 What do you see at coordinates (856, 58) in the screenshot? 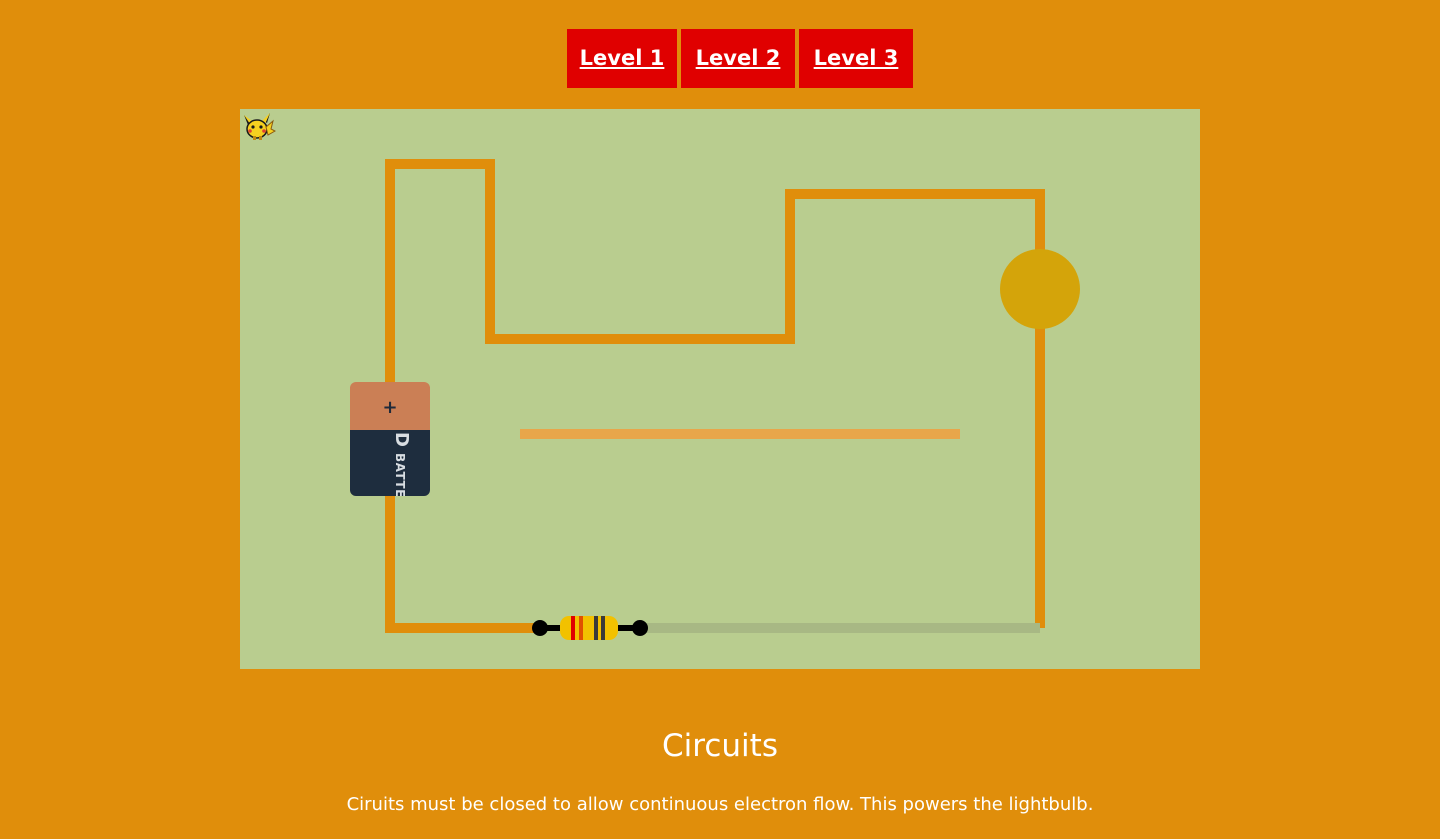
I see `level-3-button: Level 3` at bounding box center [856, 58].